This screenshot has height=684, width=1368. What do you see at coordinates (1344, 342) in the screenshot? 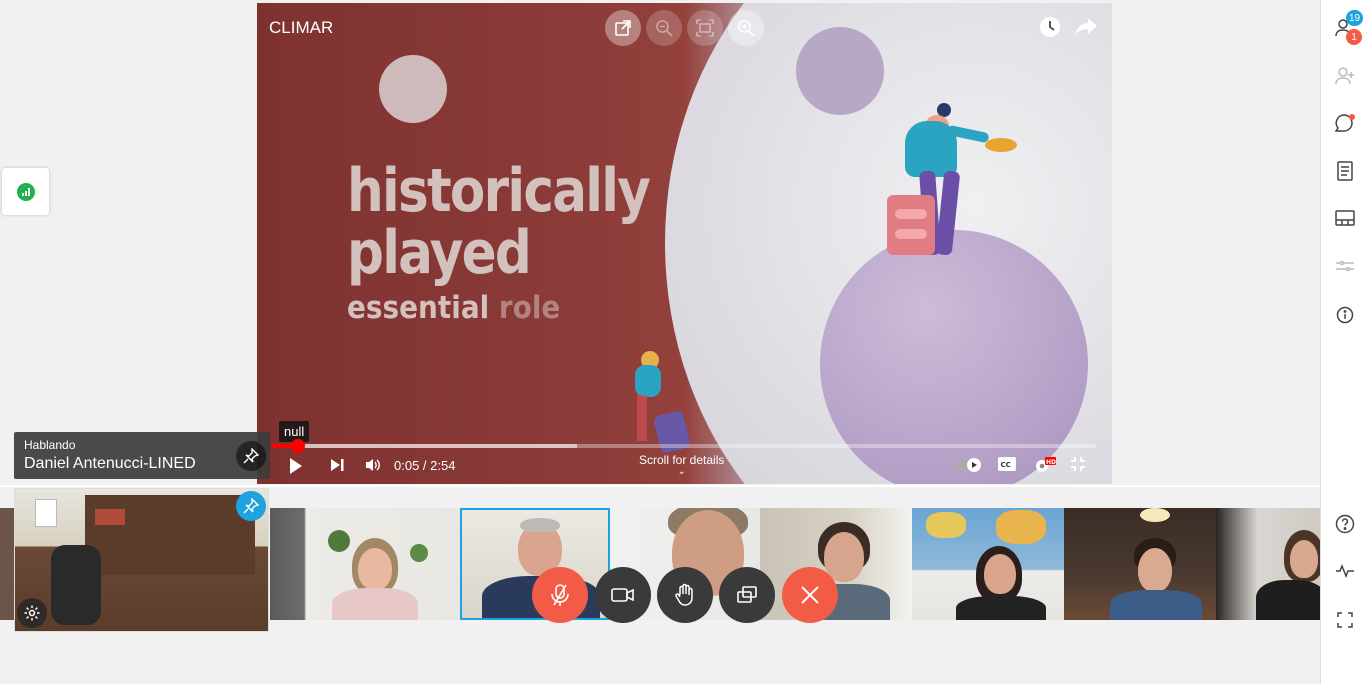
I see `right-sidebar: 19 1` at bounding box center [1344, 342].